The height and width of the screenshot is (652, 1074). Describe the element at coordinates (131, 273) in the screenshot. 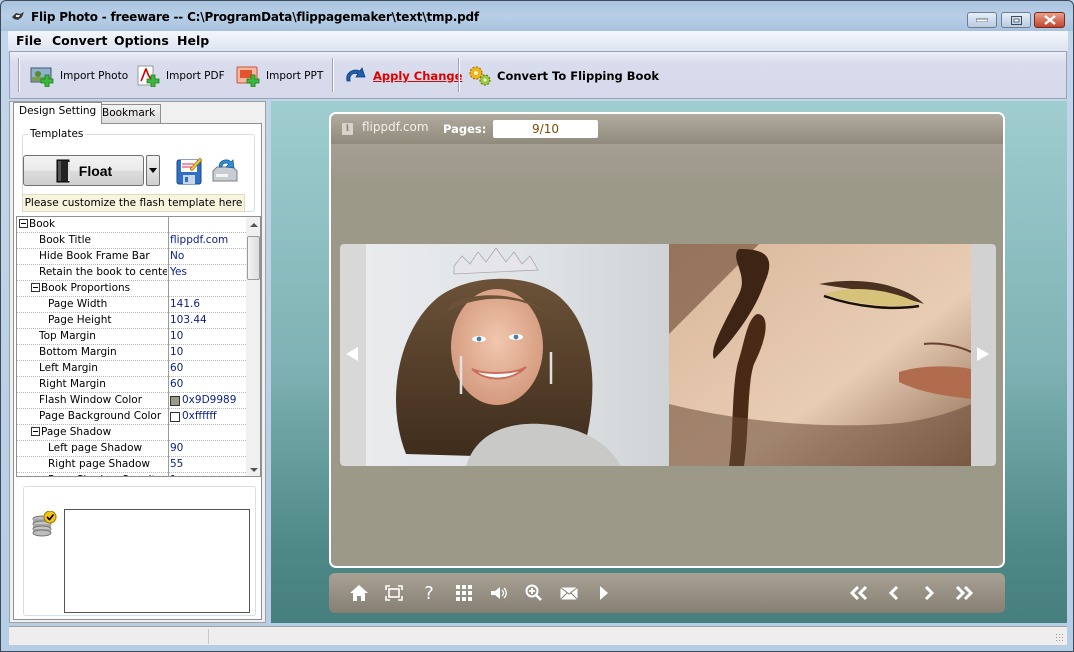

I see `property-row: Retain the book to center Yes` at that location.